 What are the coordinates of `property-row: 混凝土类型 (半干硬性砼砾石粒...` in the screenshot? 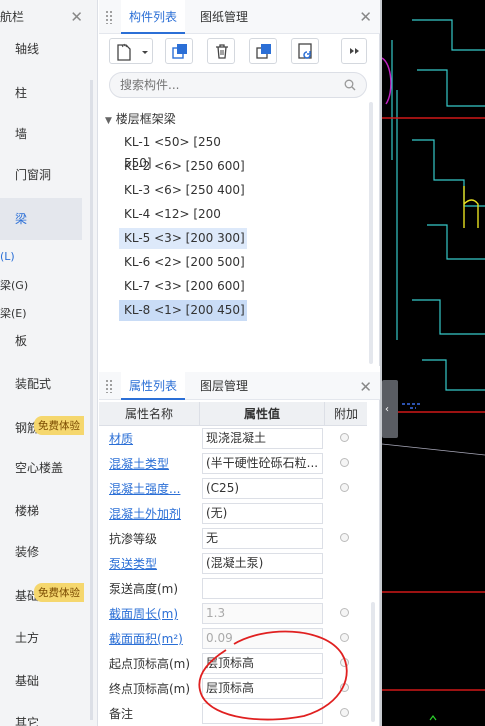 It's located at (233, 463).